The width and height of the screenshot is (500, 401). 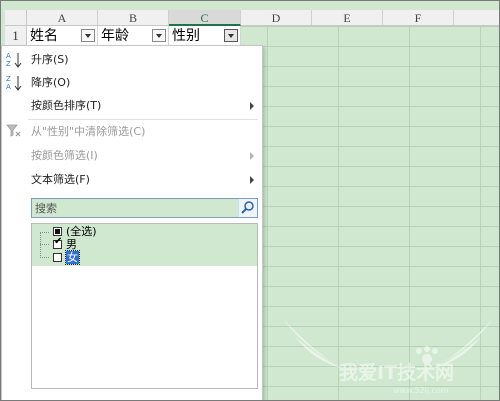 I want to click on filter-dropdown-c, so click(x=231, y=35).